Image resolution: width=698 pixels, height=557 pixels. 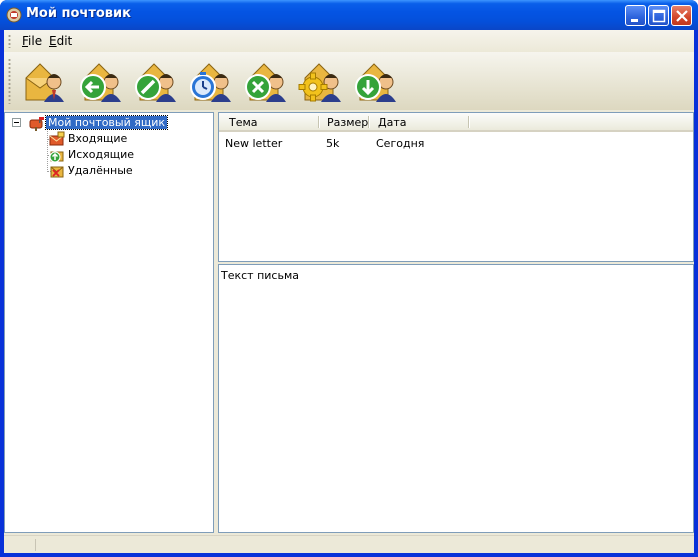 I want to click on inbox-icon, so click(x=57, y=138).